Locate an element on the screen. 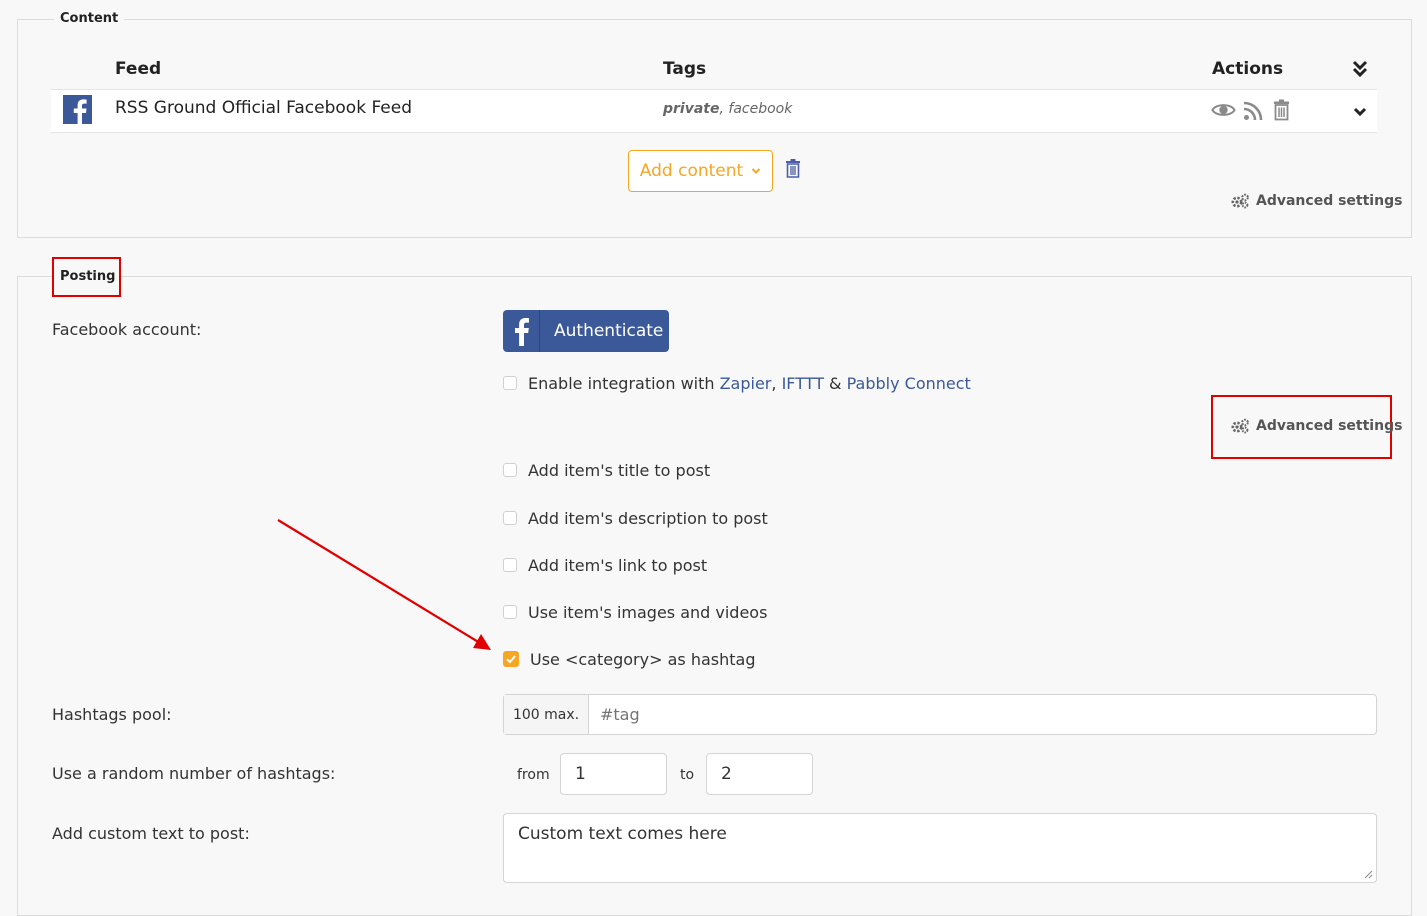 The height and width of the screenshot is (916, 1427). to-label: to is located at coordinates (687, 775).